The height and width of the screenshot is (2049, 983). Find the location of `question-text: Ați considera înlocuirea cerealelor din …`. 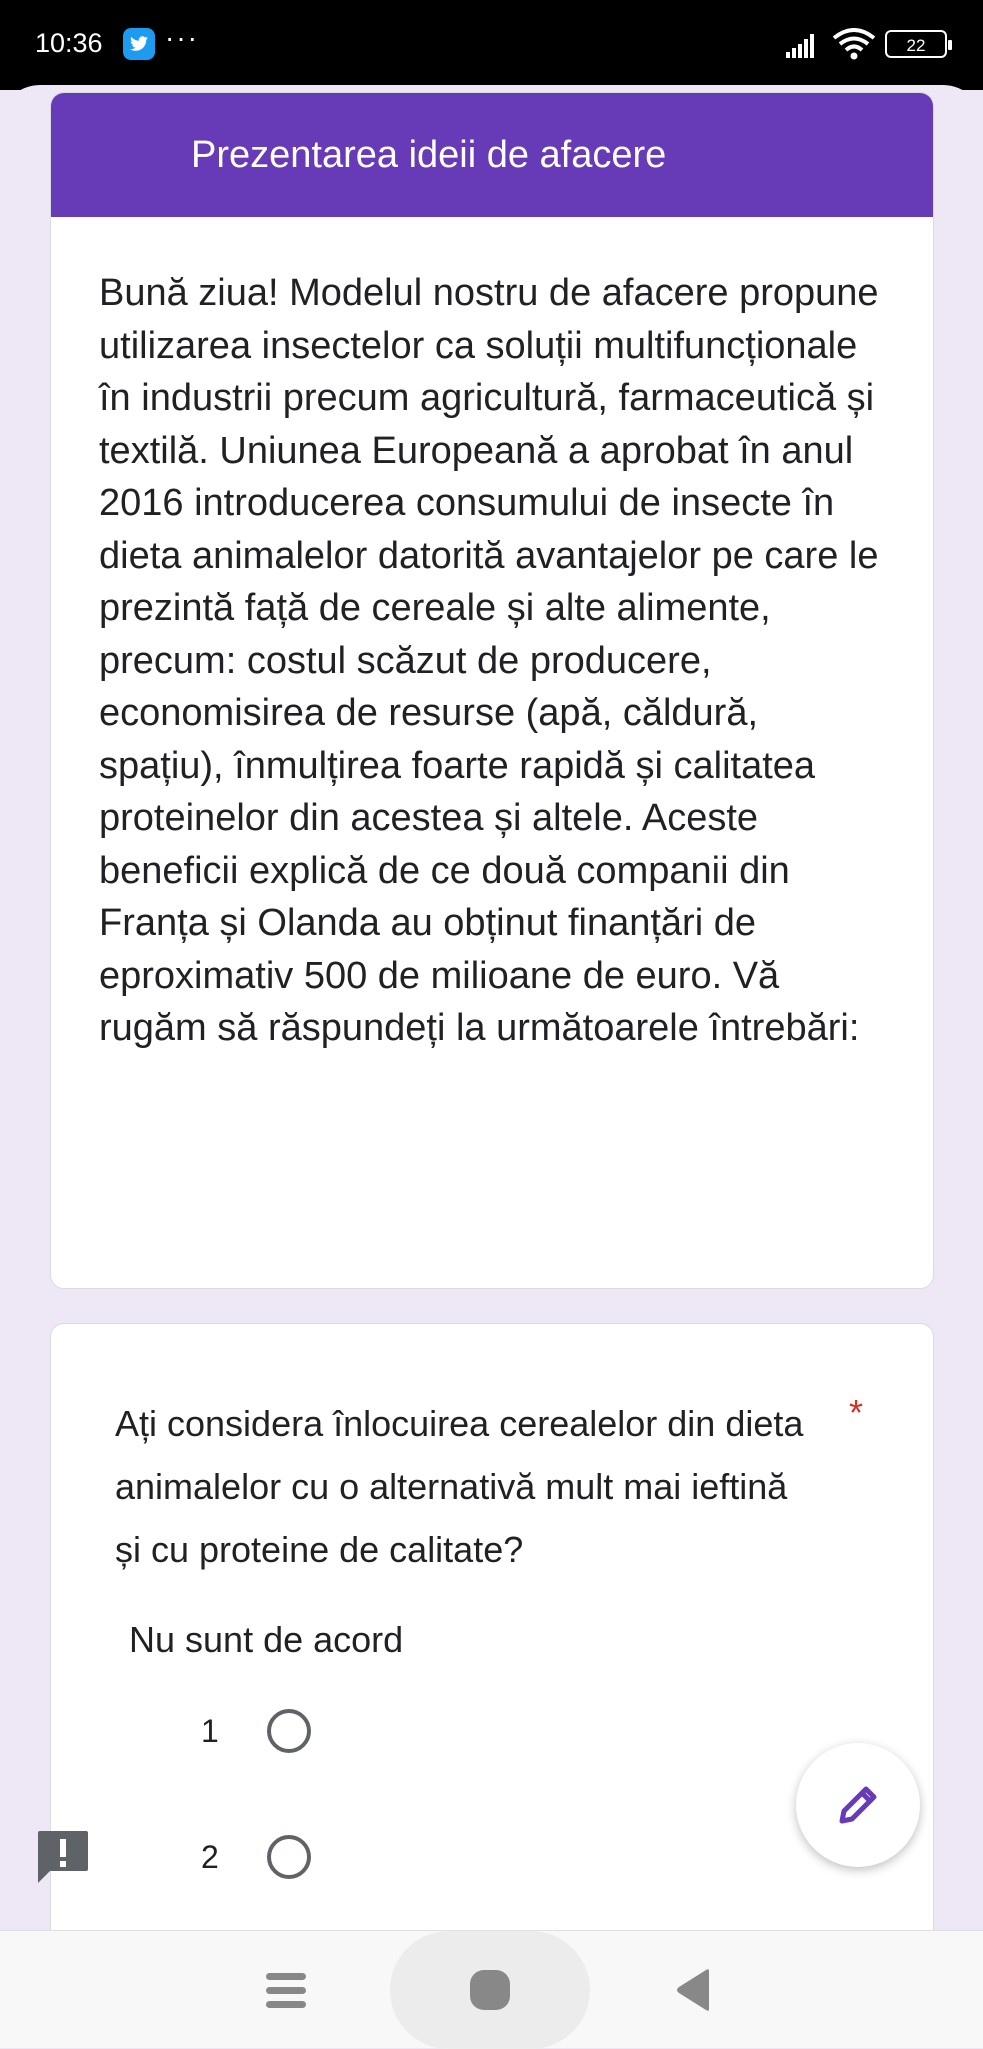

question-text: Ați considera înlocuirea cerealelor din … is located at coordinates (459, 1486).